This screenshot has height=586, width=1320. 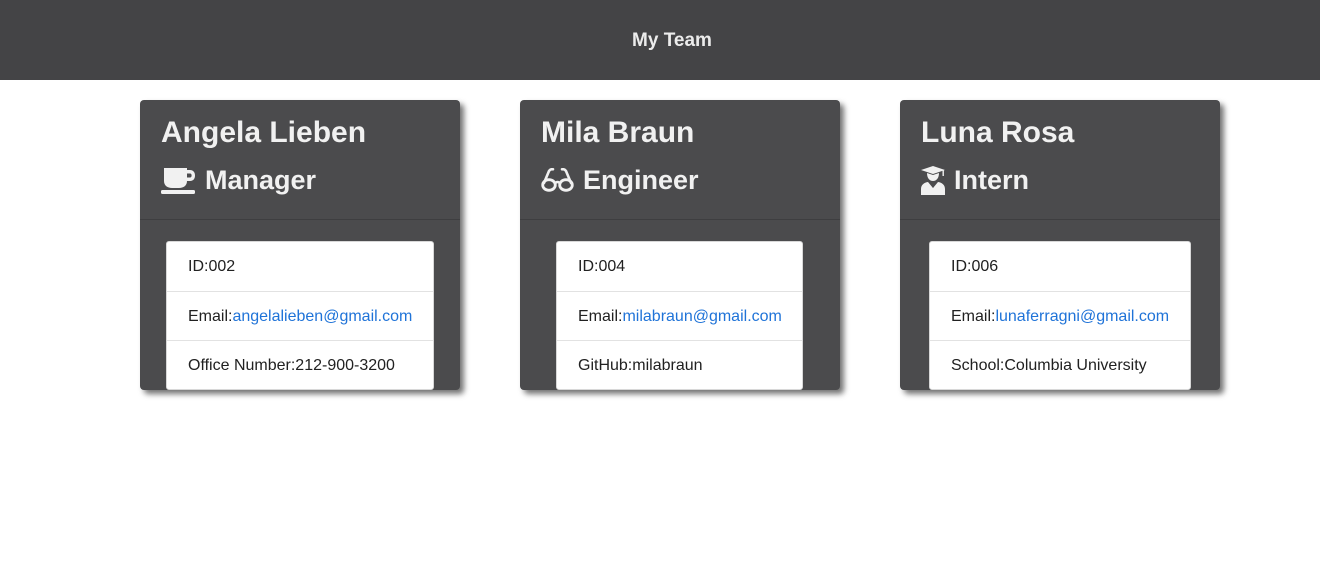 I want to click on glasses-icon, so click(x=557, y=180).